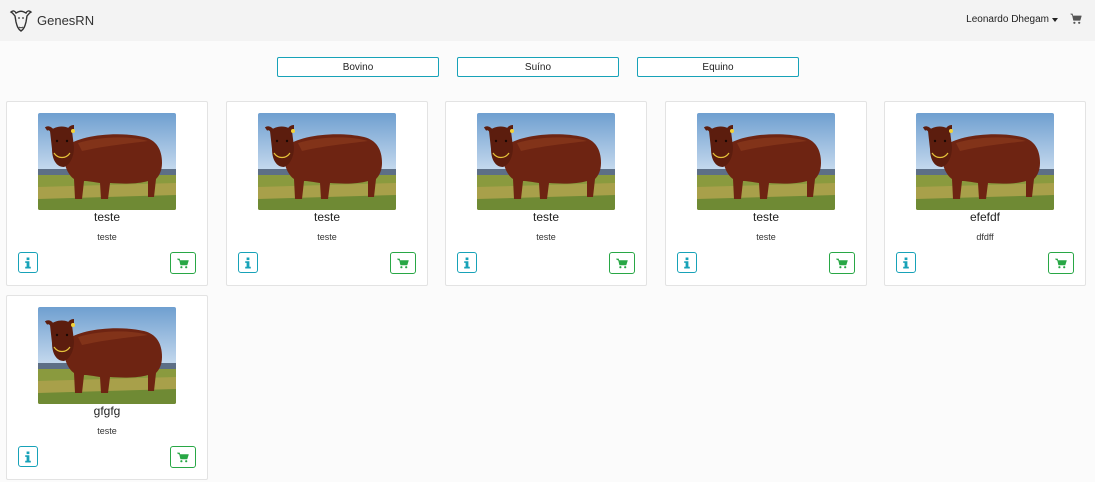  I want to click on brand-name: GenesRN, so click(66, 20).